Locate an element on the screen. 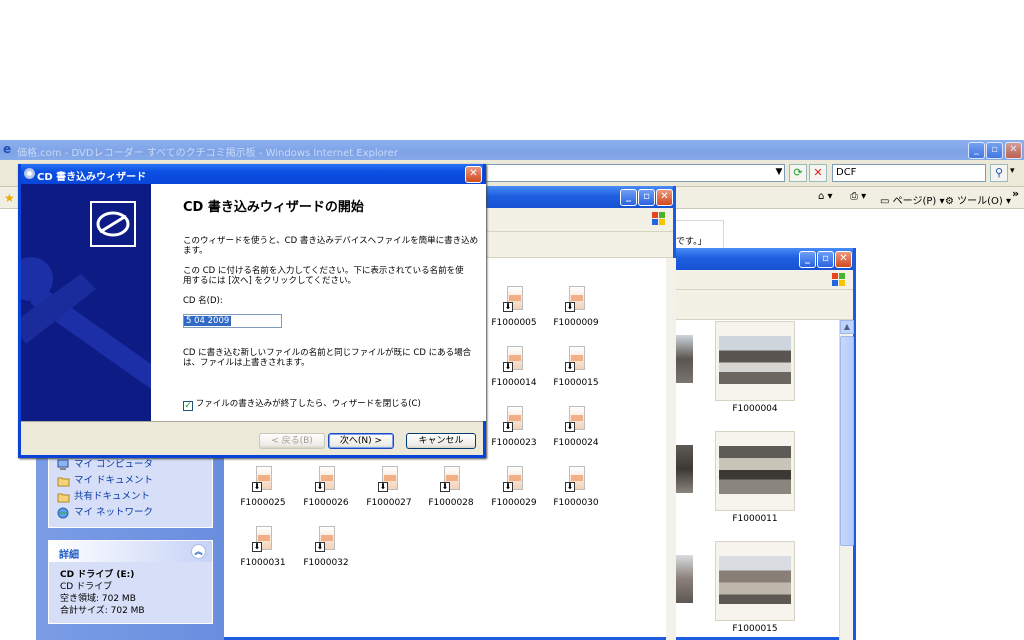  thumbnail-label: F1000015 is located at coordinates (755, 629).